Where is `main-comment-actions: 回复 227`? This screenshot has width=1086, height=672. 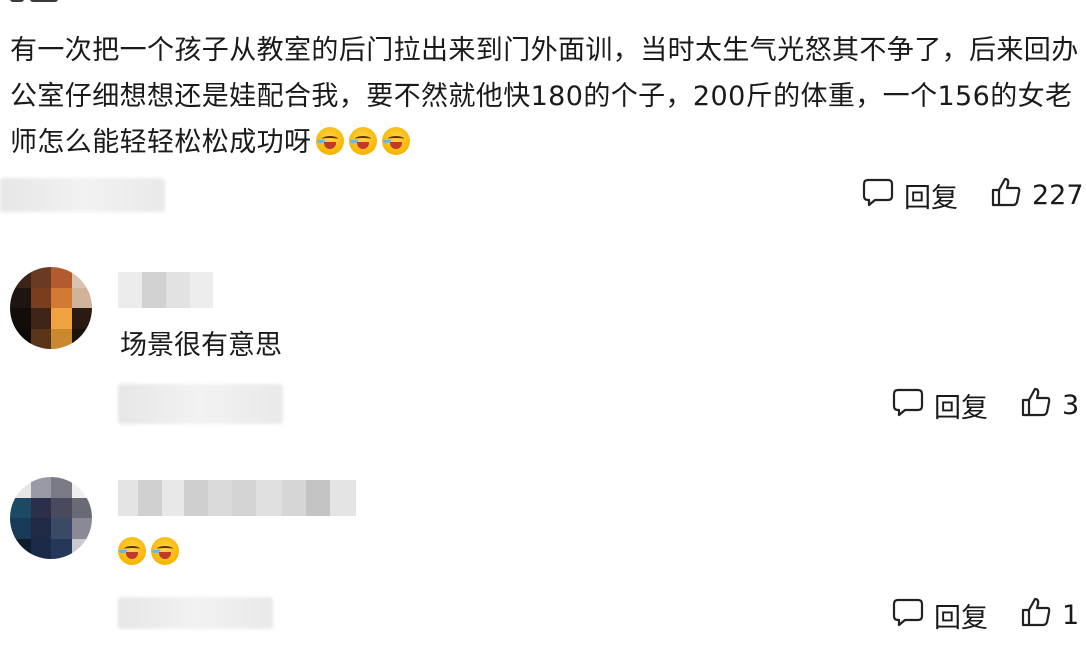 main-comment-actions: 回复 227 is located at coordinates (973, 195).